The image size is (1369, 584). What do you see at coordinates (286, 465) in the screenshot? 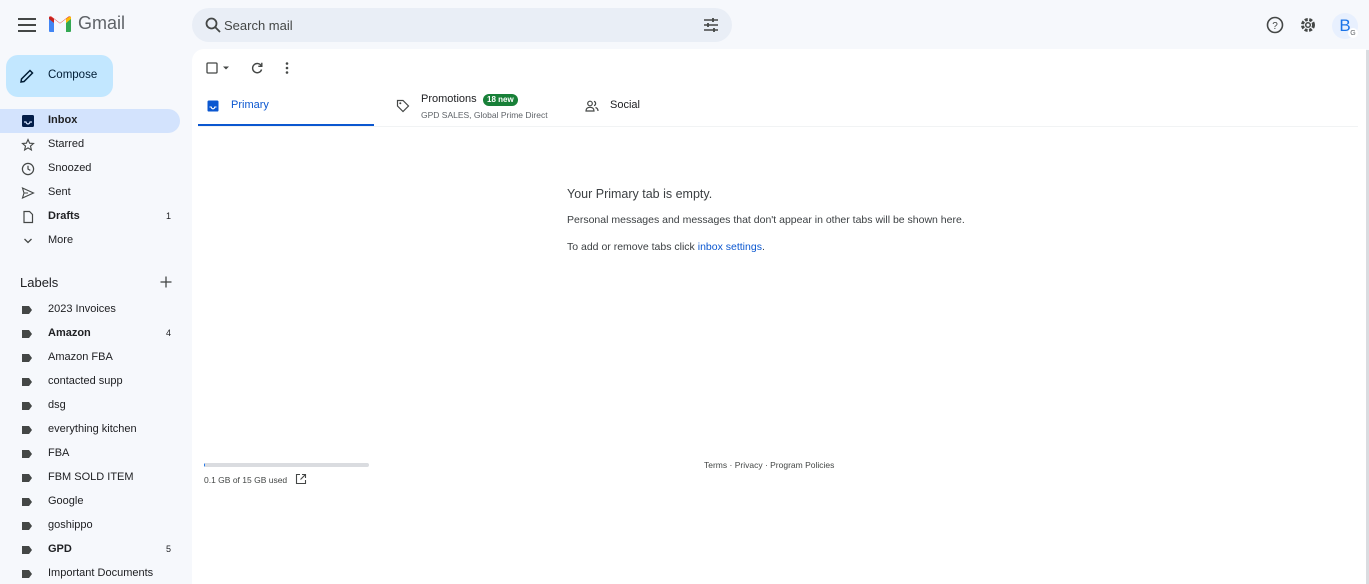
I see `storage-meter` at bounding box center [286, 465].